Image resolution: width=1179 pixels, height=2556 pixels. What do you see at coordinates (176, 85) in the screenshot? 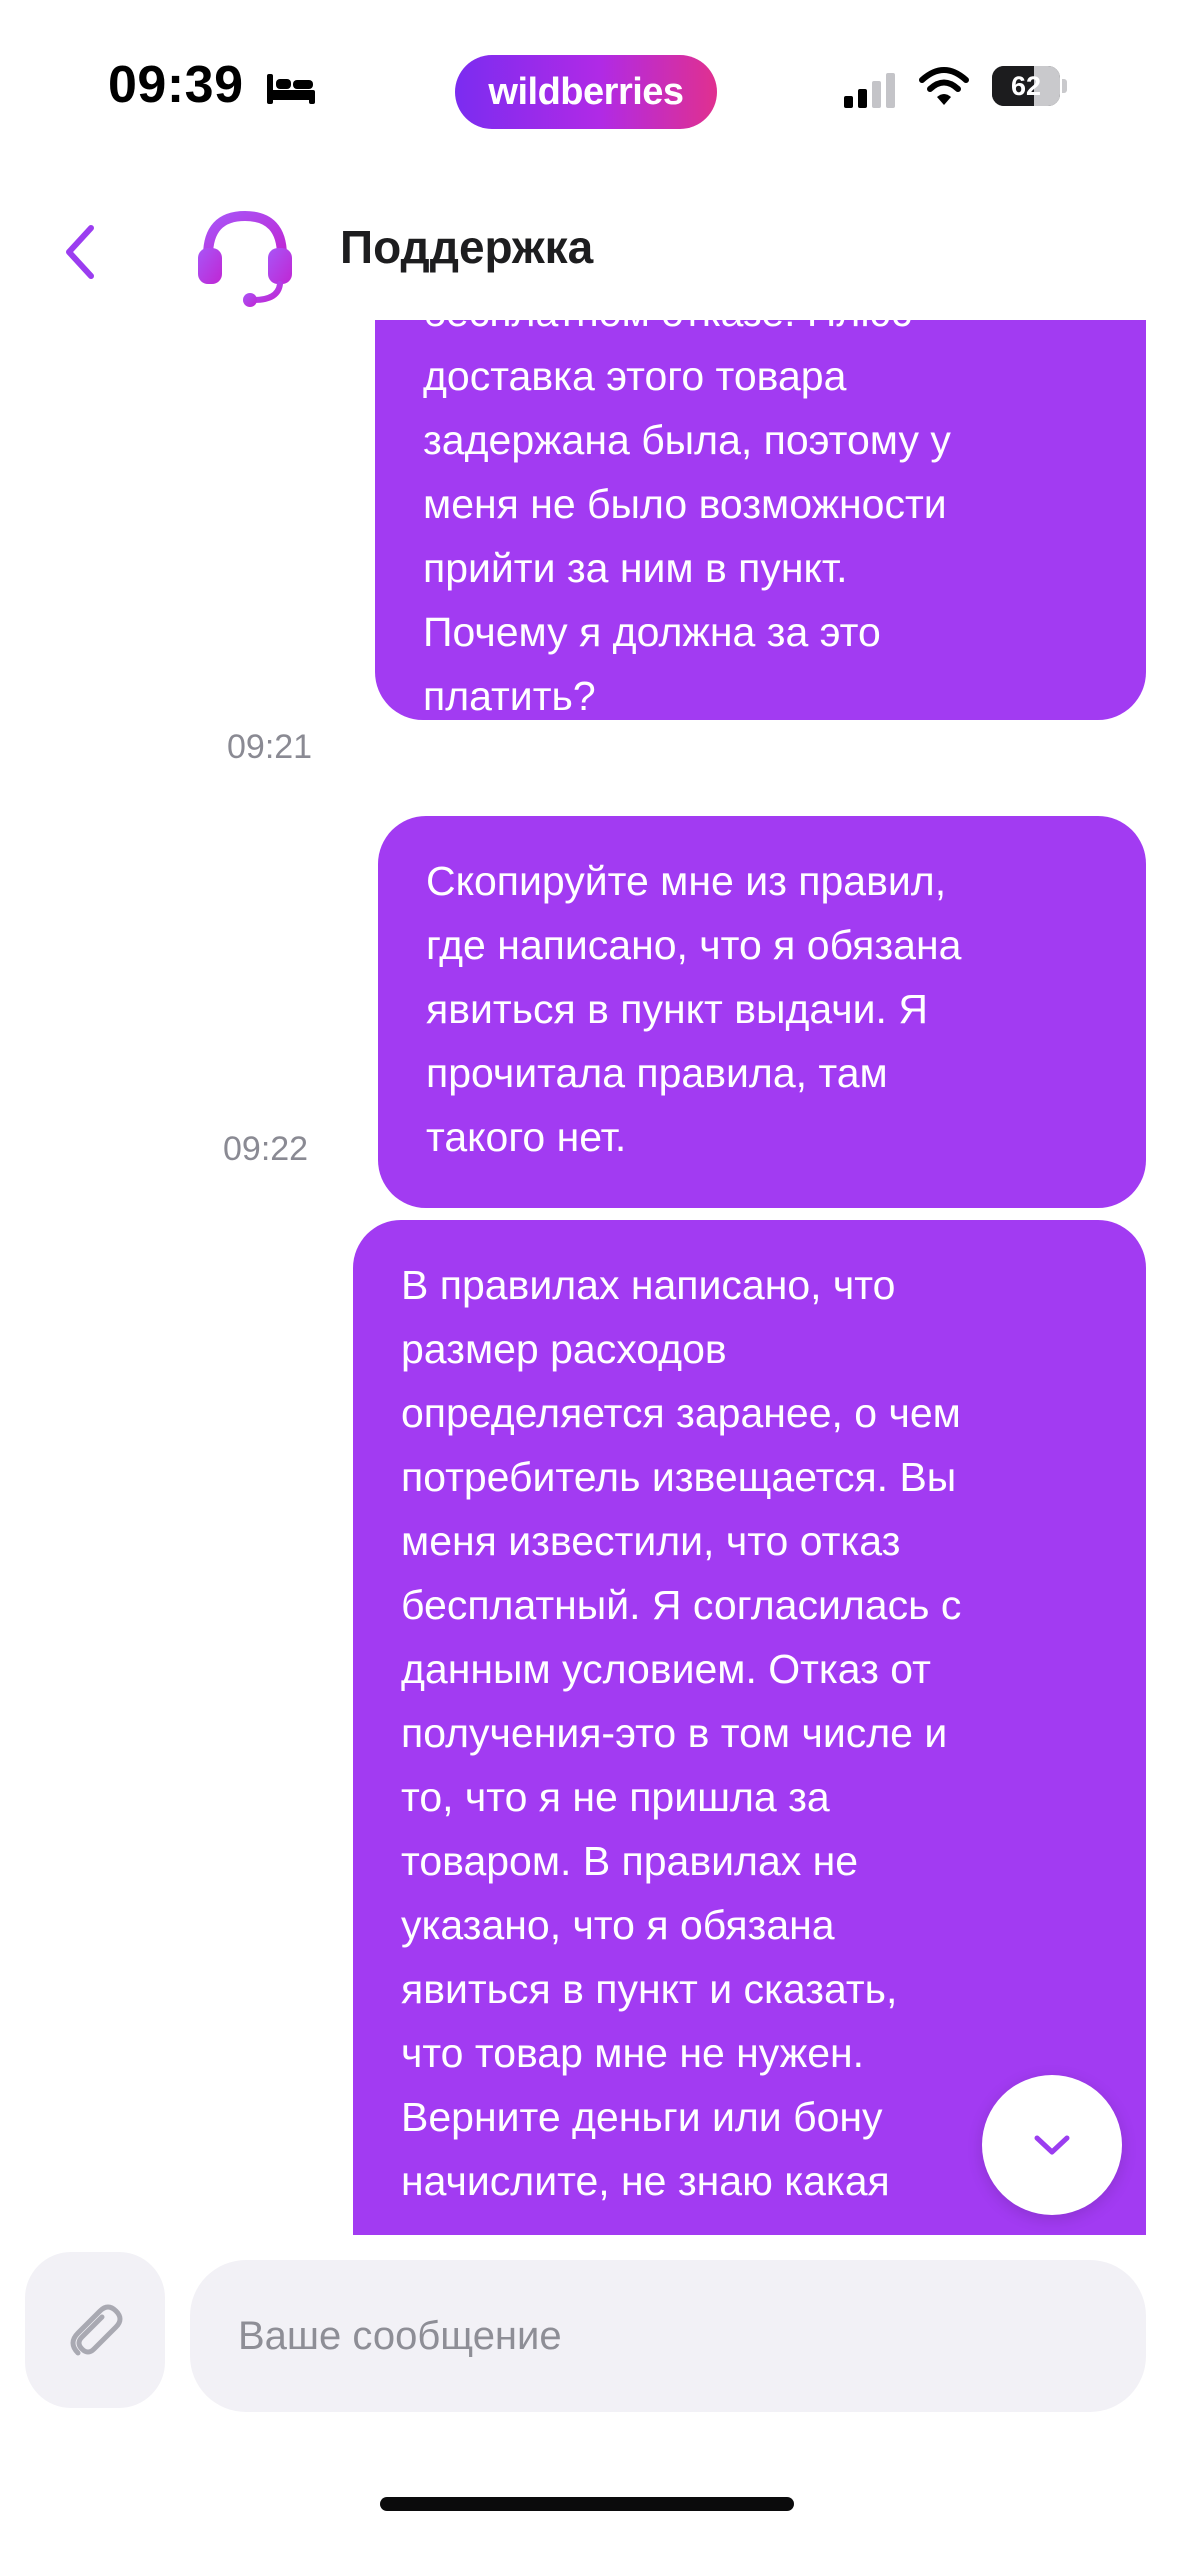
I see `status-time: 09:39` at bounding box center [176, 85].